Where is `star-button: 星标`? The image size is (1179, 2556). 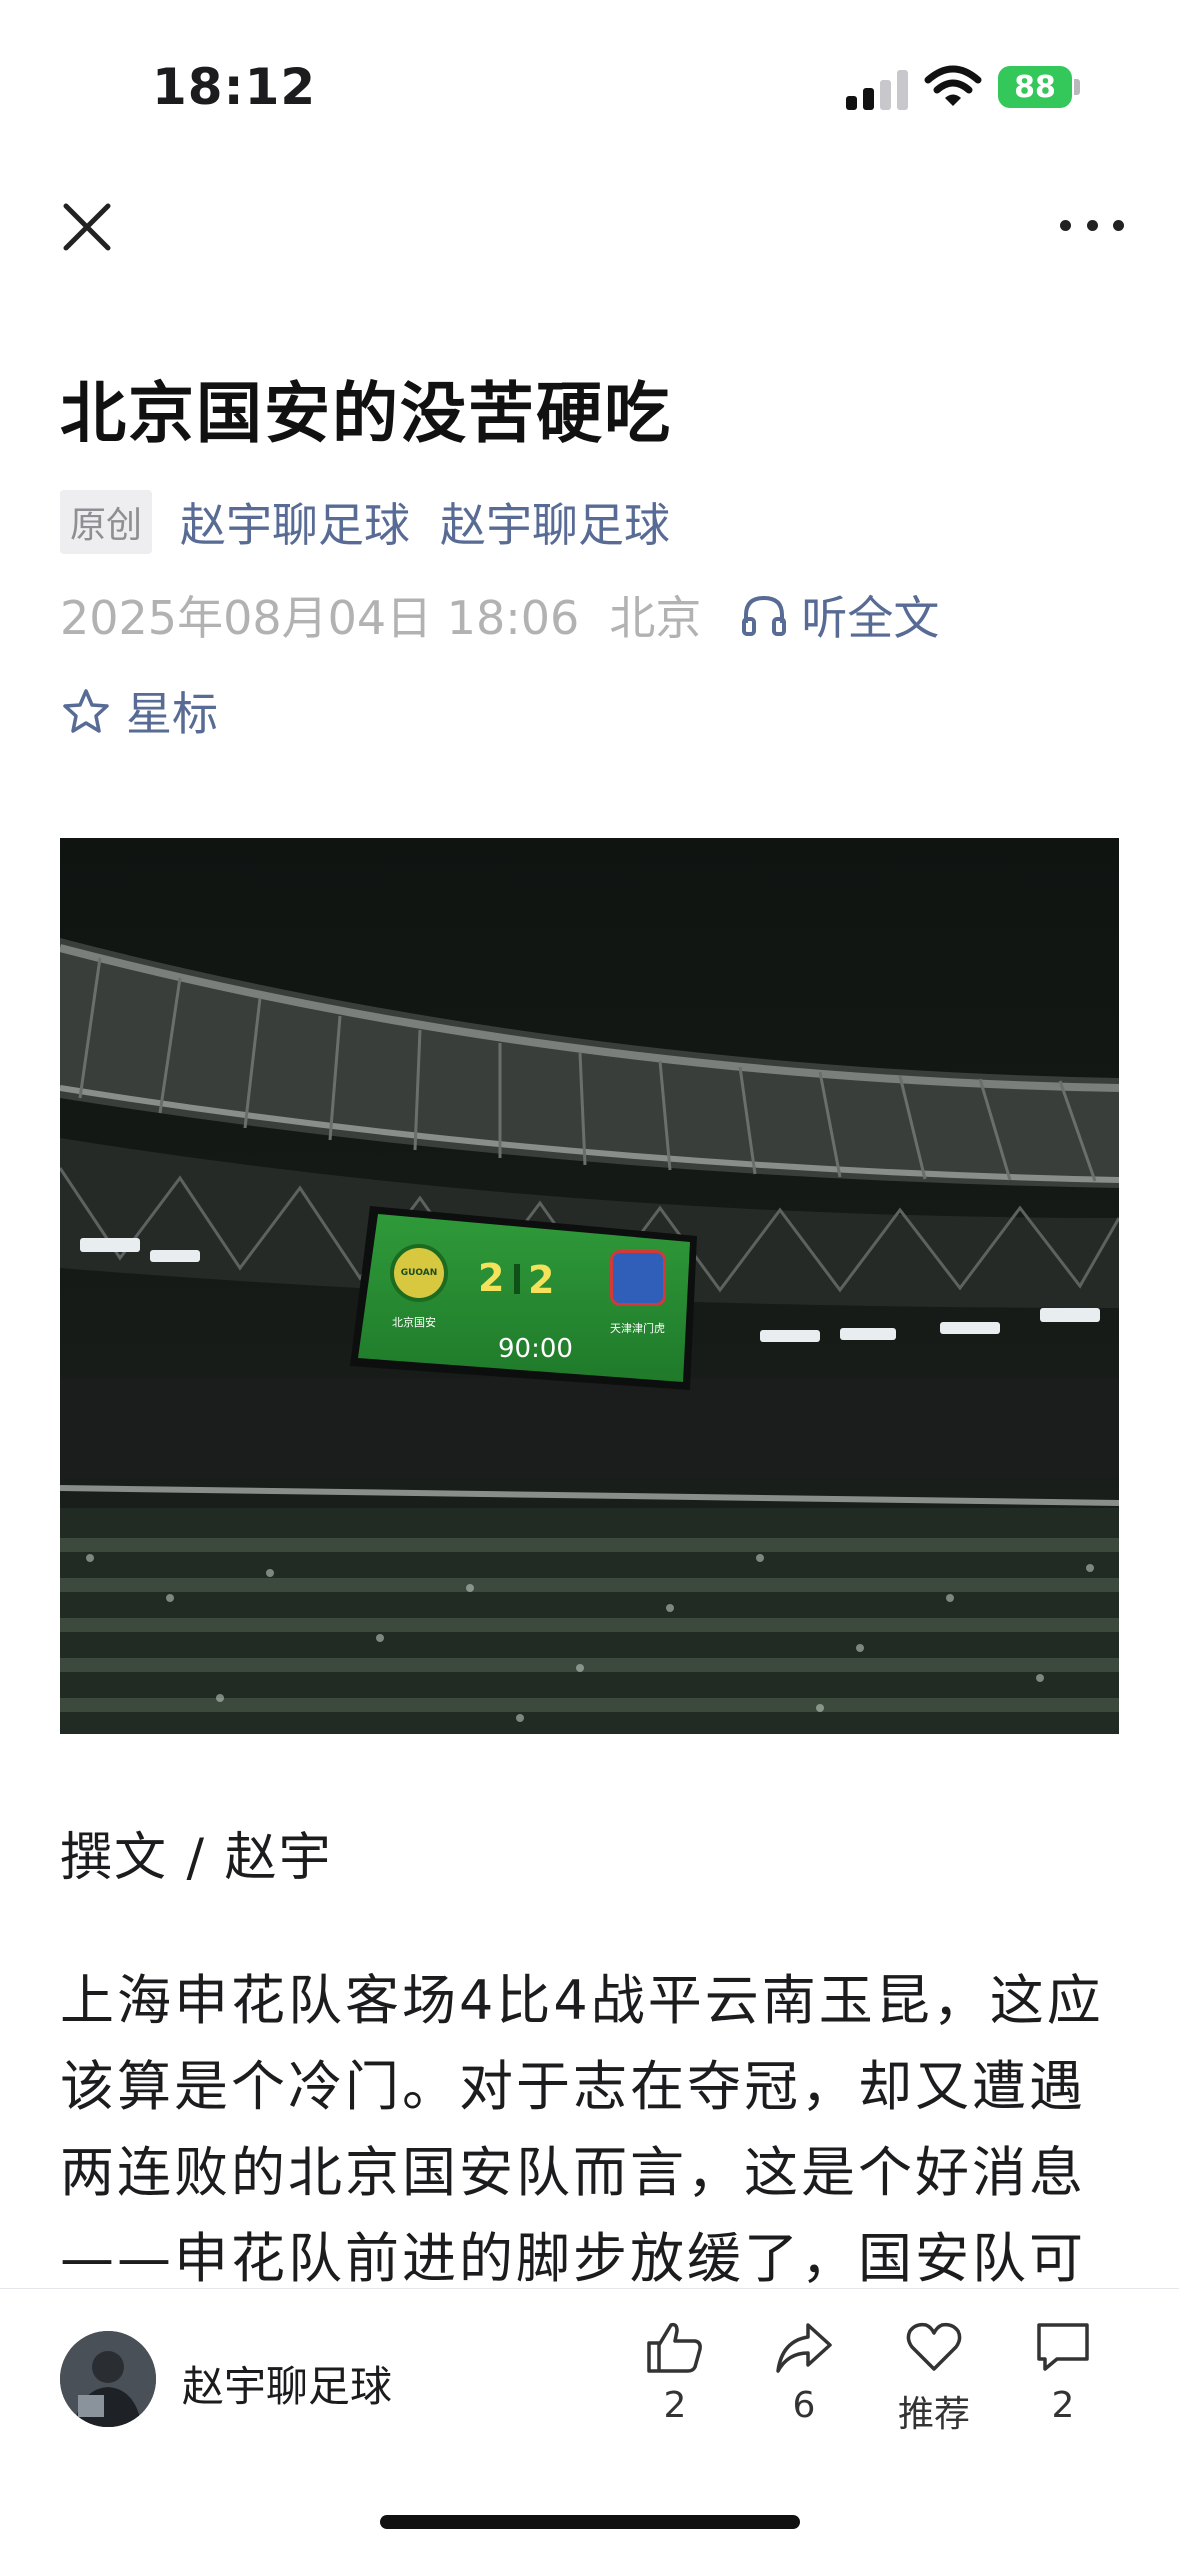 star-button: 星标 is located at coordinates (140, 711).